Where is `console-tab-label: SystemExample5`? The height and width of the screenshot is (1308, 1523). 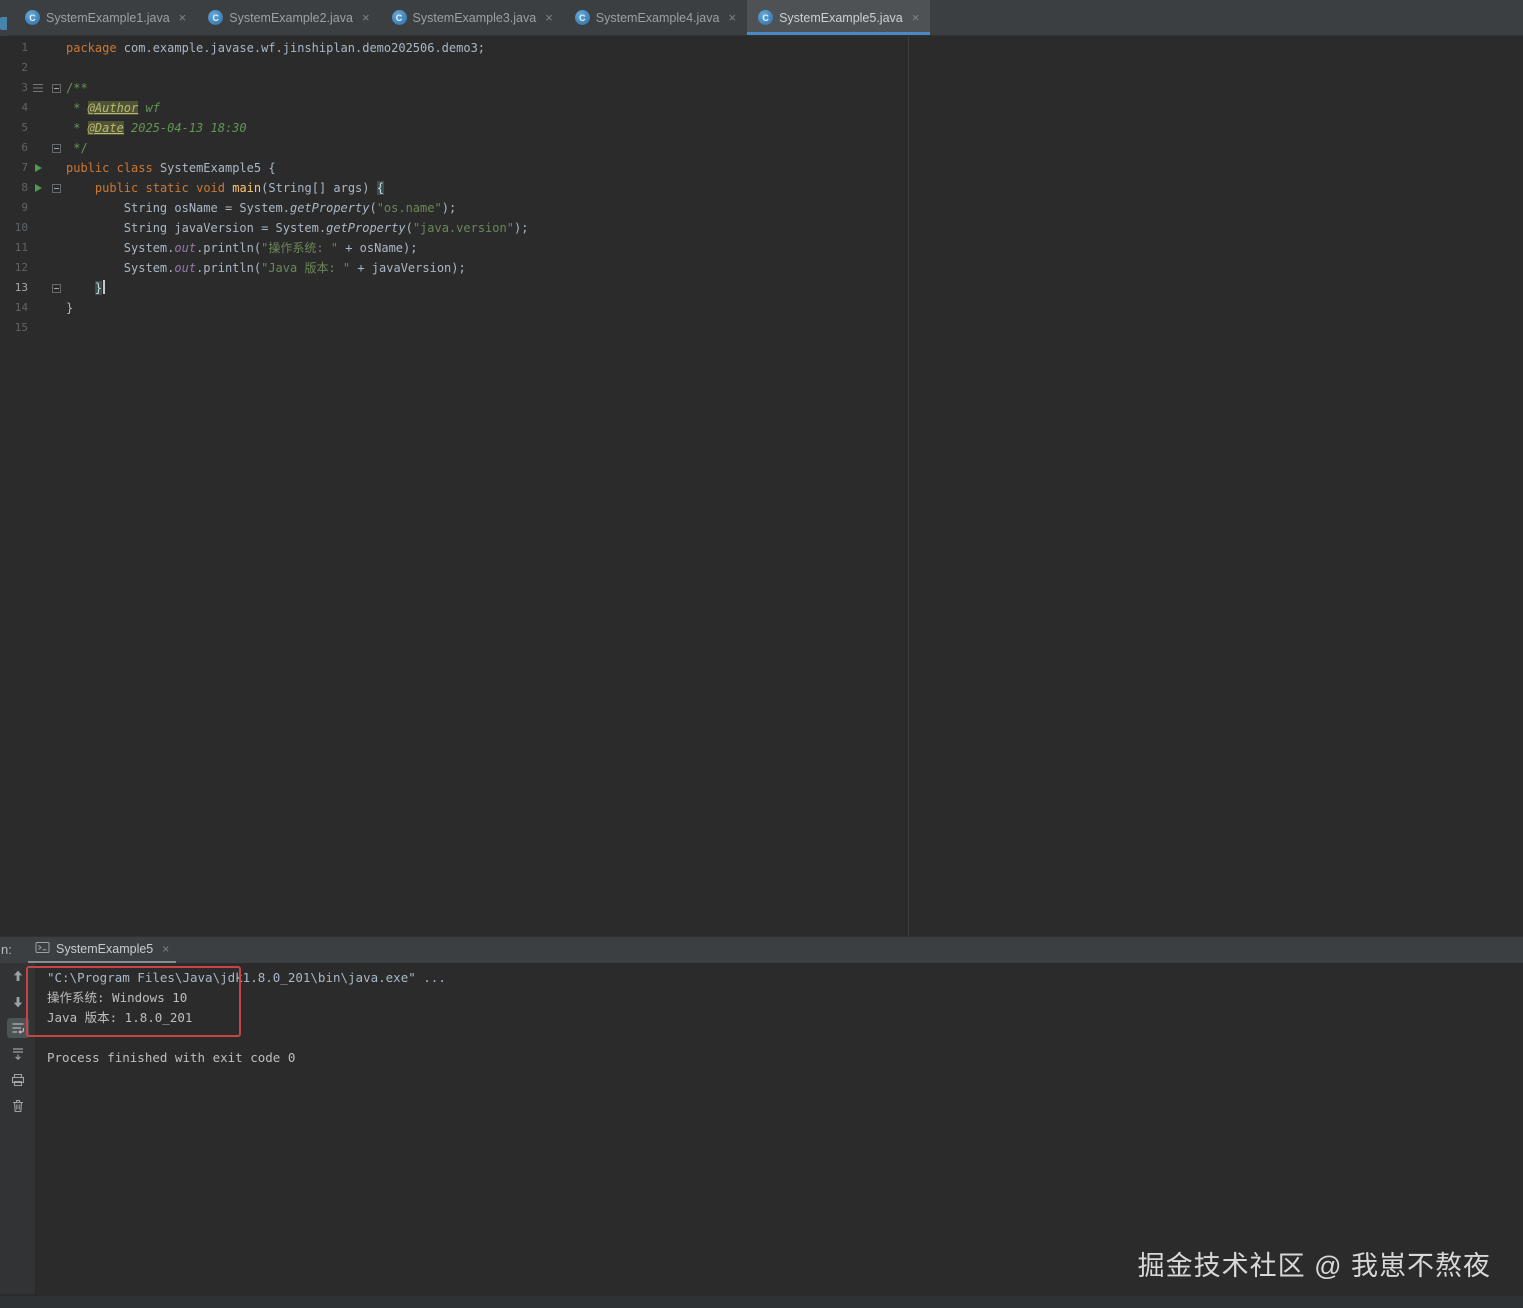
console-tab-label: SystemExample5 is located at coordinates (105, 949).